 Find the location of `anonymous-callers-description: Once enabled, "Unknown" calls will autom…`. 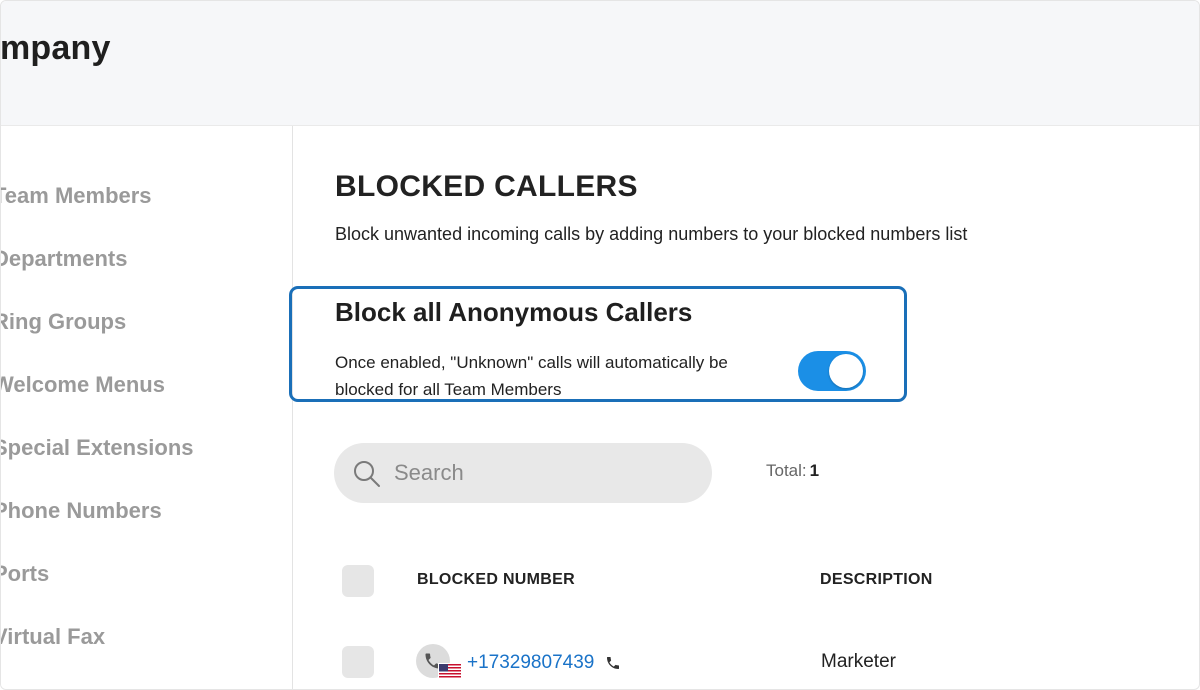

anonymous-callers-description: Once enabled, "Unknown" calls will autom… is located at coordinates (531, 376).